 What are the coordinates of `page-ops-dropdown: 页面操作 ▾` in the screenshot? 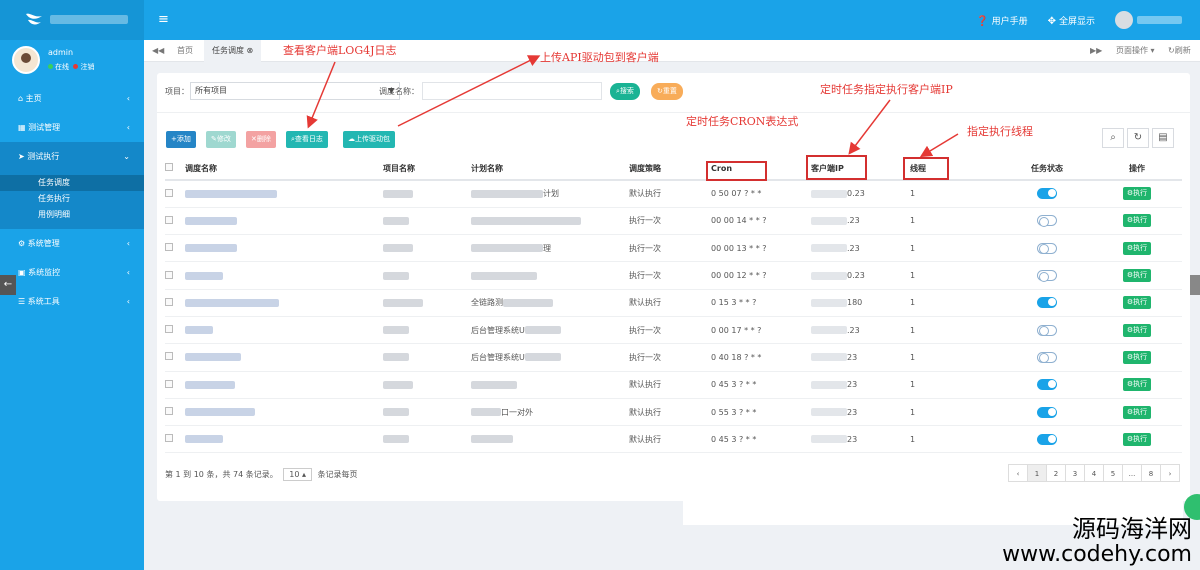 It's located at (1135, 51).